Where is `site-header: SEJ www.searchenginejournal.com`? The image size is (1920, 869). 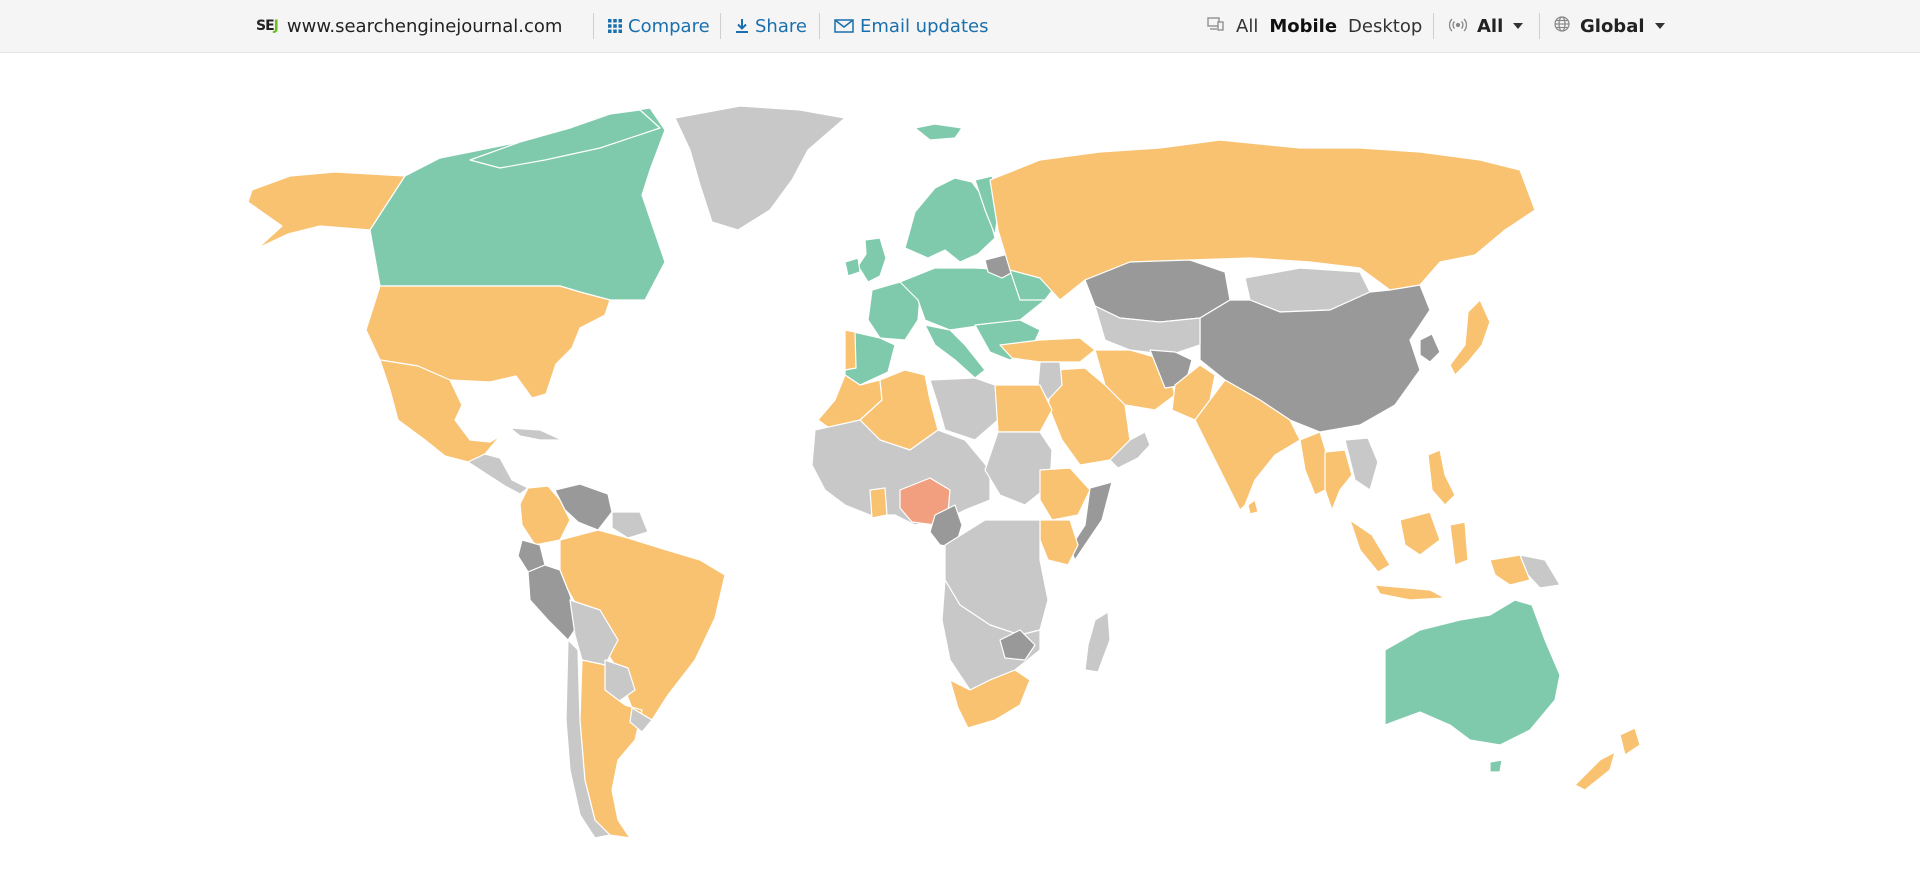
site-header: SEJ www.searchenginejournal.com is located at coordinates (409, 26).